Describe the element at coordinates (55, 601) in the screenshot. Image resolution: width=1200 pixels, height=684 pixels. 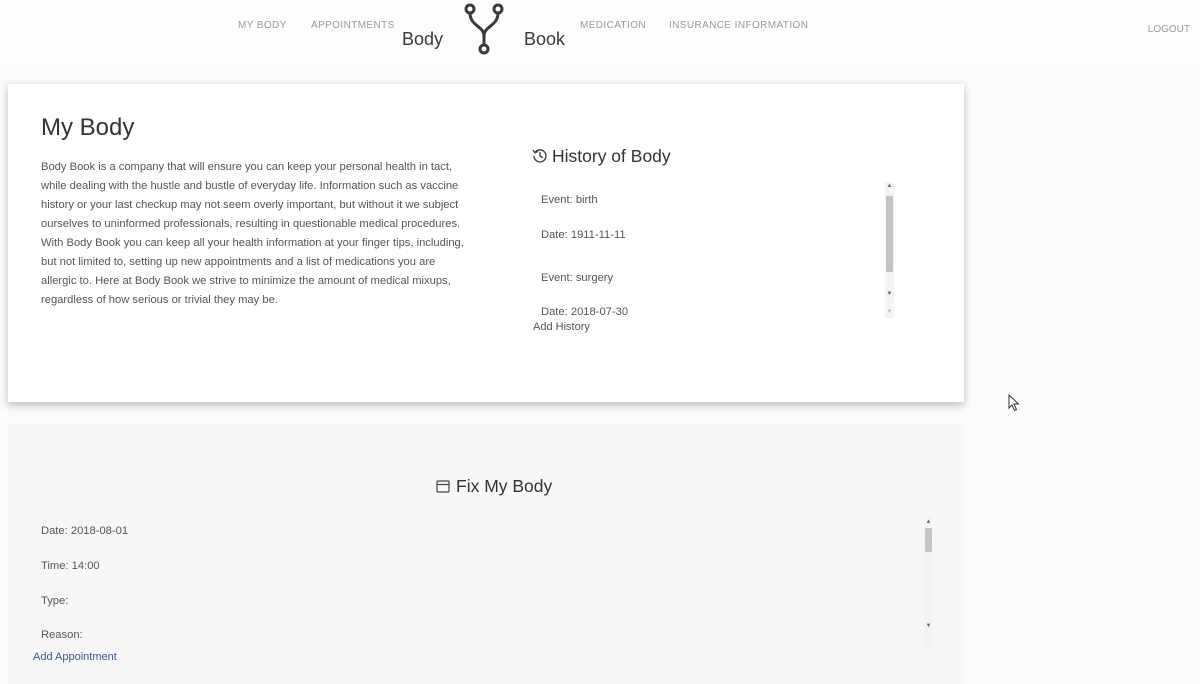
I see `appointment-type: Type:` at that location.